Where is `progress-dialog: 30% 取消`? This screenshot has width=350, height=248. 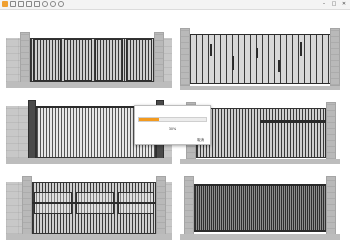
progress-dialog: 30% 取消 is located at coordinates (172, 125).